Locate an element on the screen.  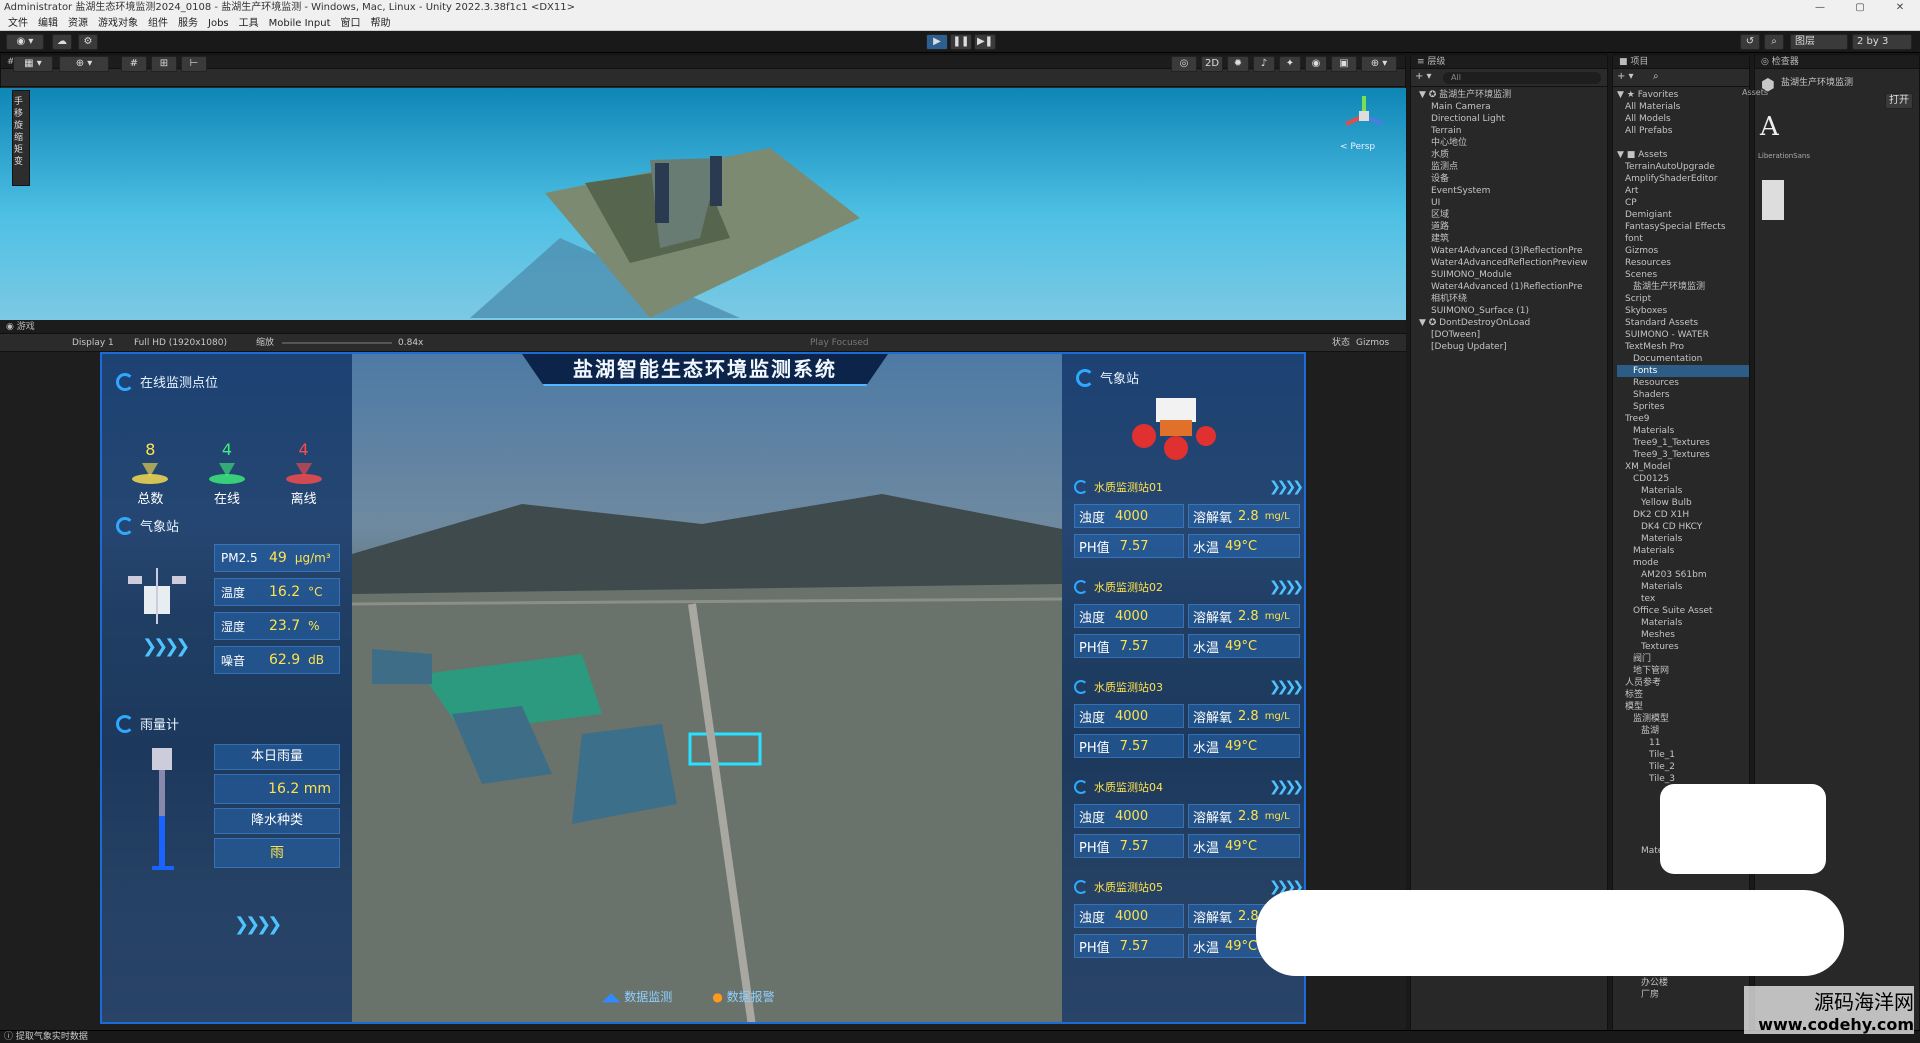
step-button: ▶❚ is located at coordinates (985, 42).